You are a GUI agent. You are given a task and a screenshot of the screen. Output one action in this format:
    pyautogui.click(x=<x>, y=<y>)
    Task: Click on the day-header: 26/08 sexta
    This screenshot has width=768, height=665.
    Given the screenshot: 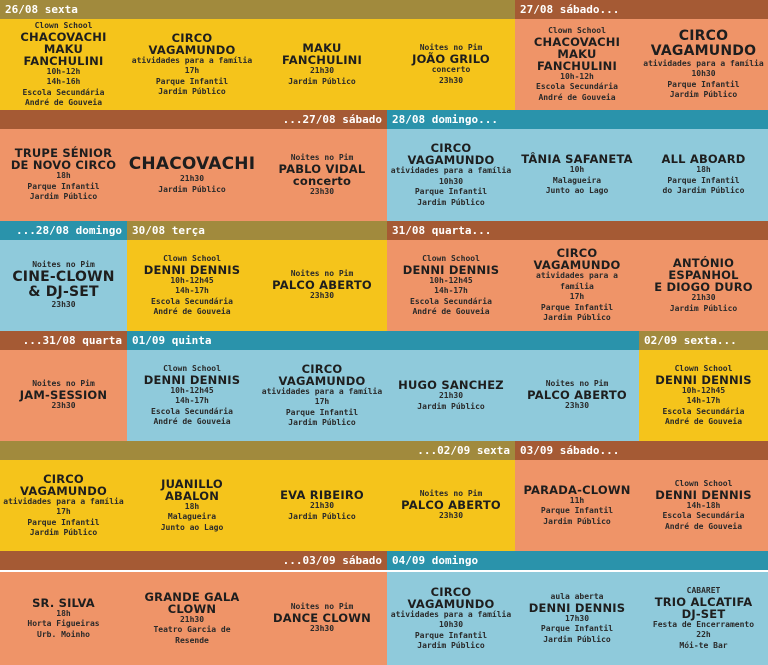 What is the action you would take?
    pyautogui.click(x=257, y=9)
    